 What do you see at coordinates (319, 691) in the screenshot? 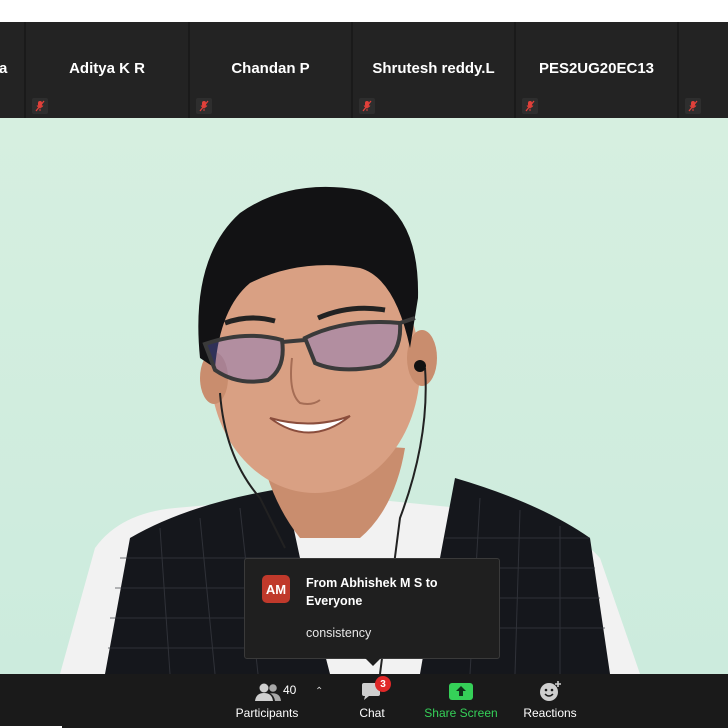
I see `chevron-up-icon: ⌃` at bounding box center [319, 691].